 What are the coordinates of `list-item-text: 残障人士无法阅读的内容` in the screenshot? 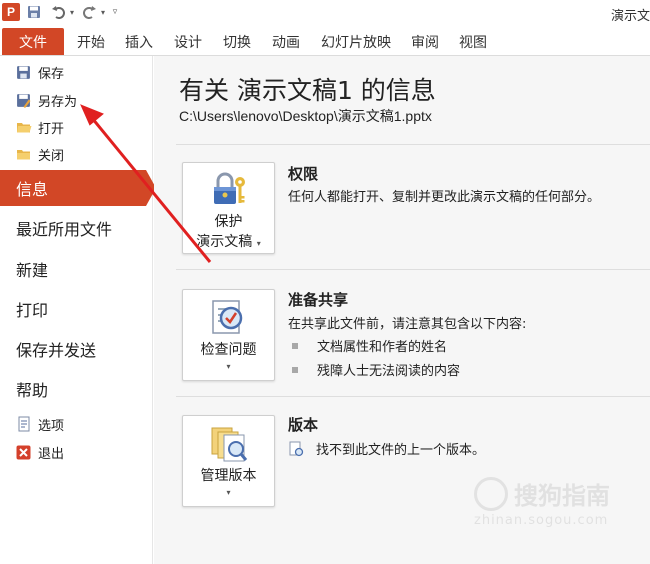 It's located at (389, 371).